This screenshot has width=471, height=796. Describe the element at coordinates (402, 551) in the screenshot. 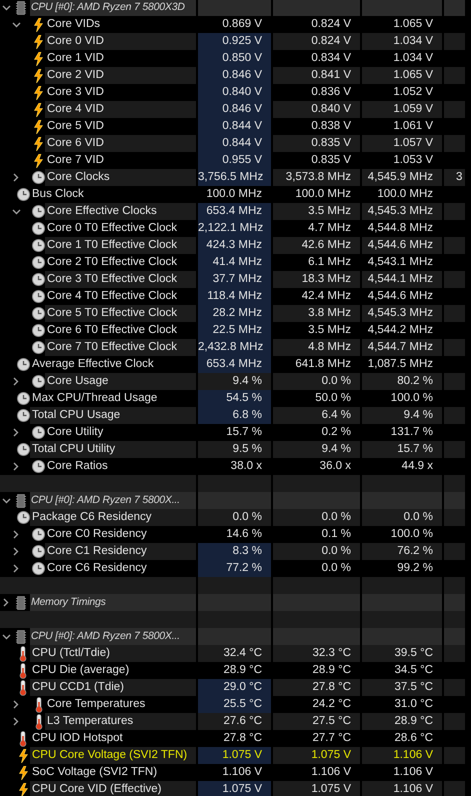

I see `max-value: 76.2 %` at that location.